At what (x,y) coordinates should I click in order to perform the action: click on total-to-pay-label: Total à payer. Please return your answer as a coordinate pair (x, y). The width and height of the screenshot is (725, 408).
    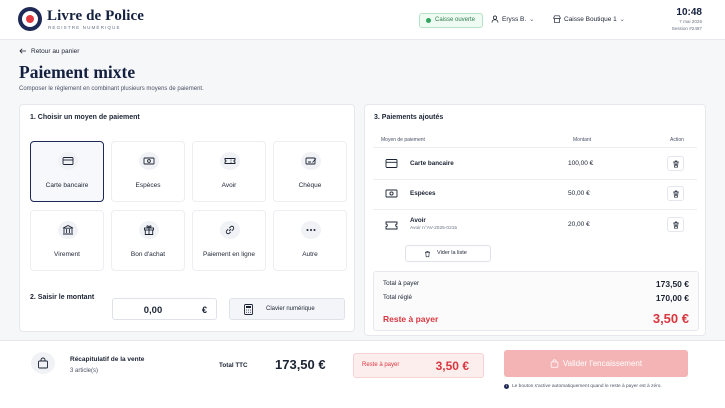
    Looking at the image, I should click on (401, 283).